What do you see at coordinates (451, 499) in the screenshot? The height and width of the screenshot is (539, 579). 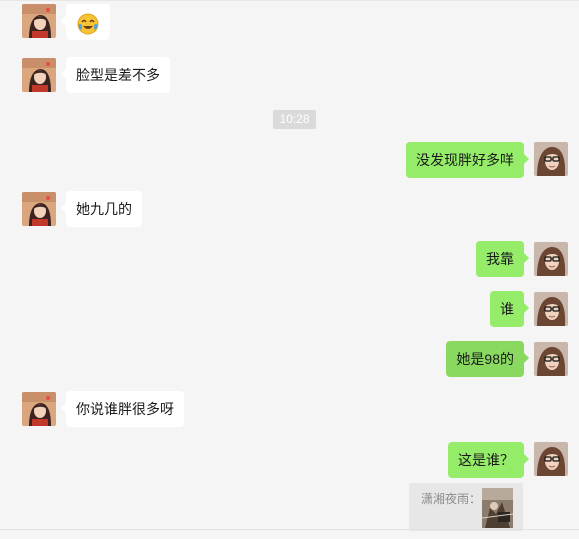 I see `quoted-sender-label: 潇湘夜雨：` at bounding box center [451, 499].